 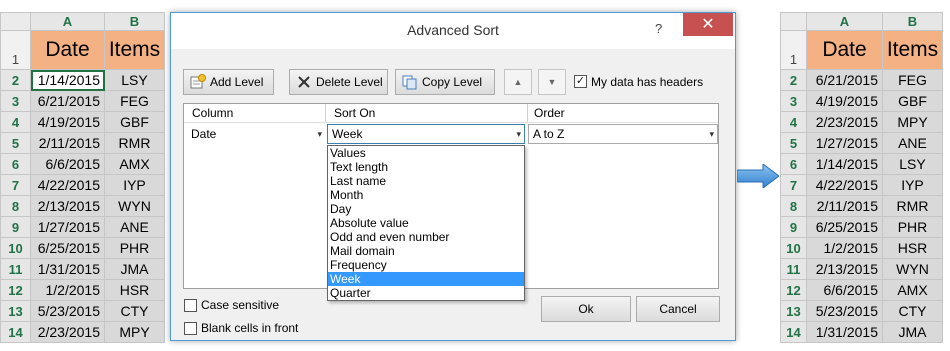 I want to click on headers-checkbox: ✓, so click(x=580, y=81).